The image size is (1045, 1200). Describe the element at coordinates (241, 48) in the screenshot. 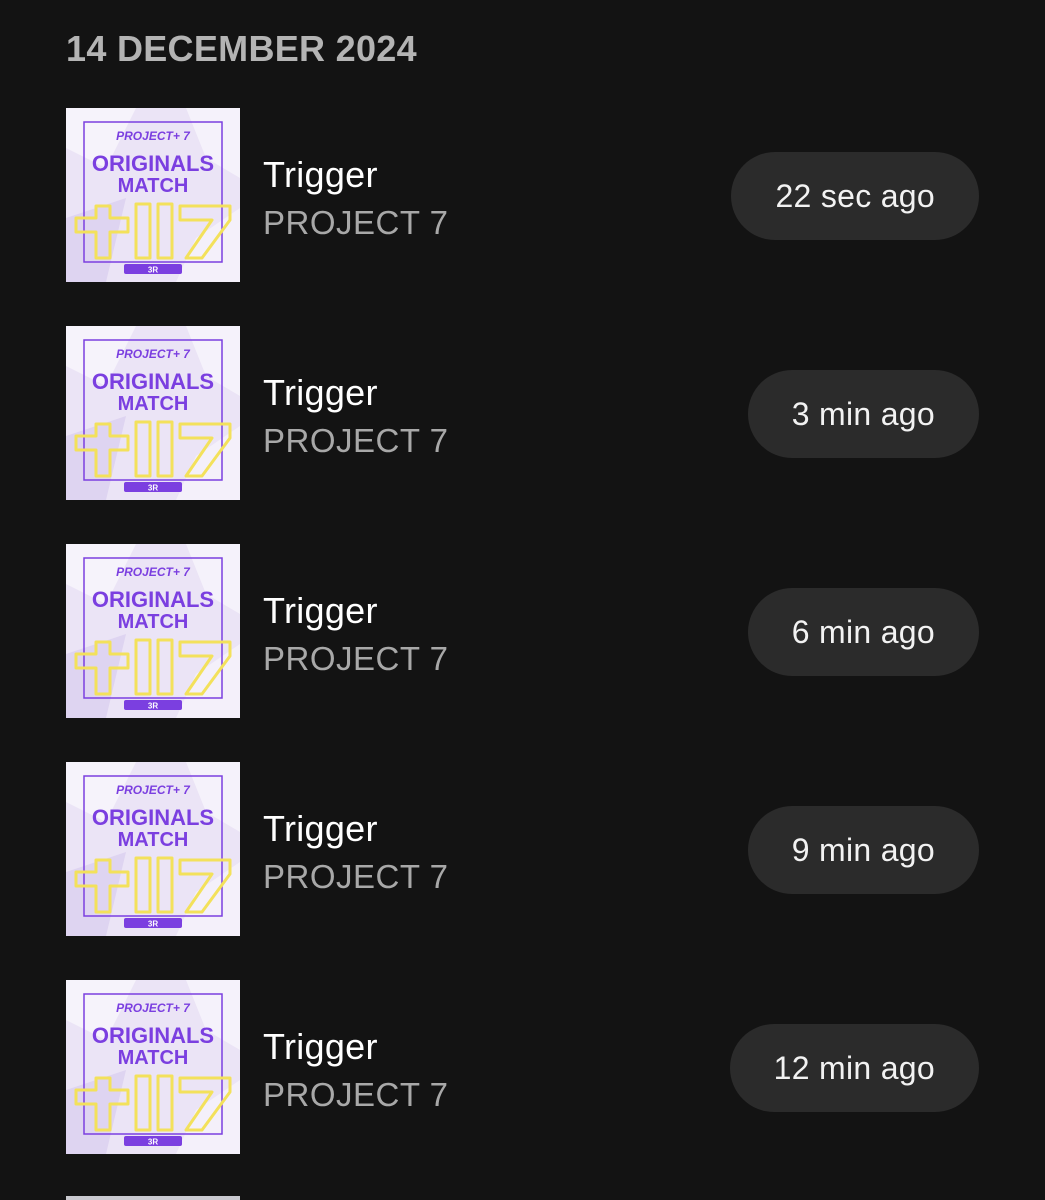

I see `section-date-header: 14 DECEMBER 2024` at that location.